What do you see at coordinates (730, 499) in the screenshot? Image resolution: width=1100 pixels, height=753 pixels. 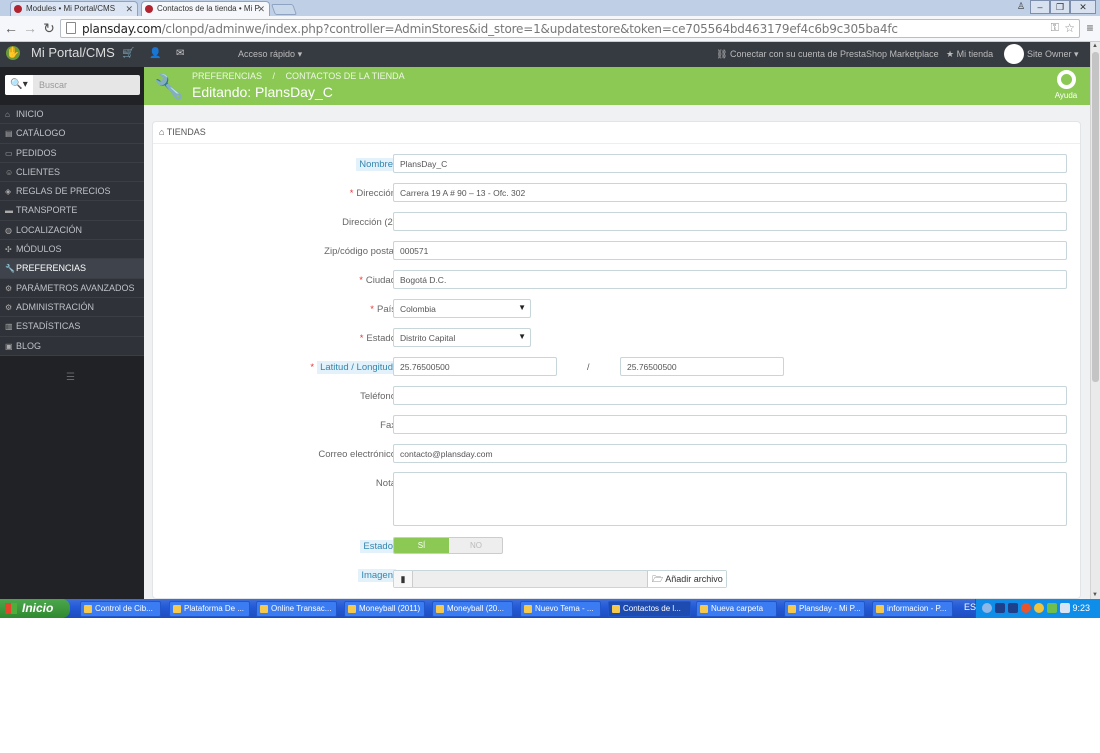 I see `nota-textarea` at bounding box center [730, 499].